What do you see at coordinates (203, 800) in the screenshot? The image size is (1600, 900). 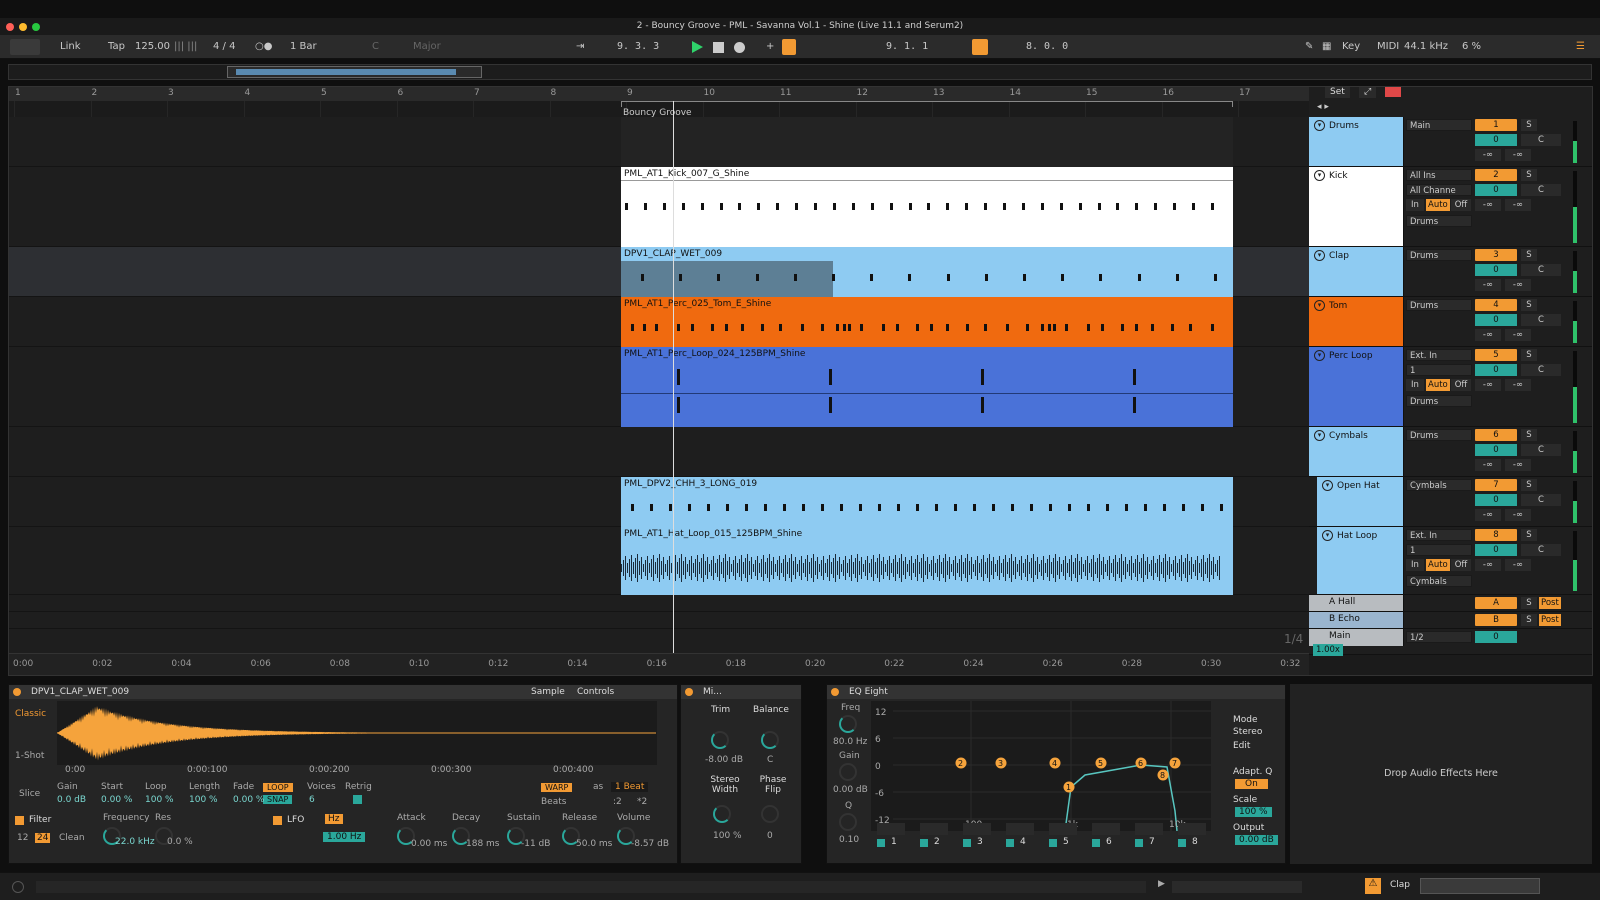 I see `param-value: 100 %` at bounding box center [203, 800].